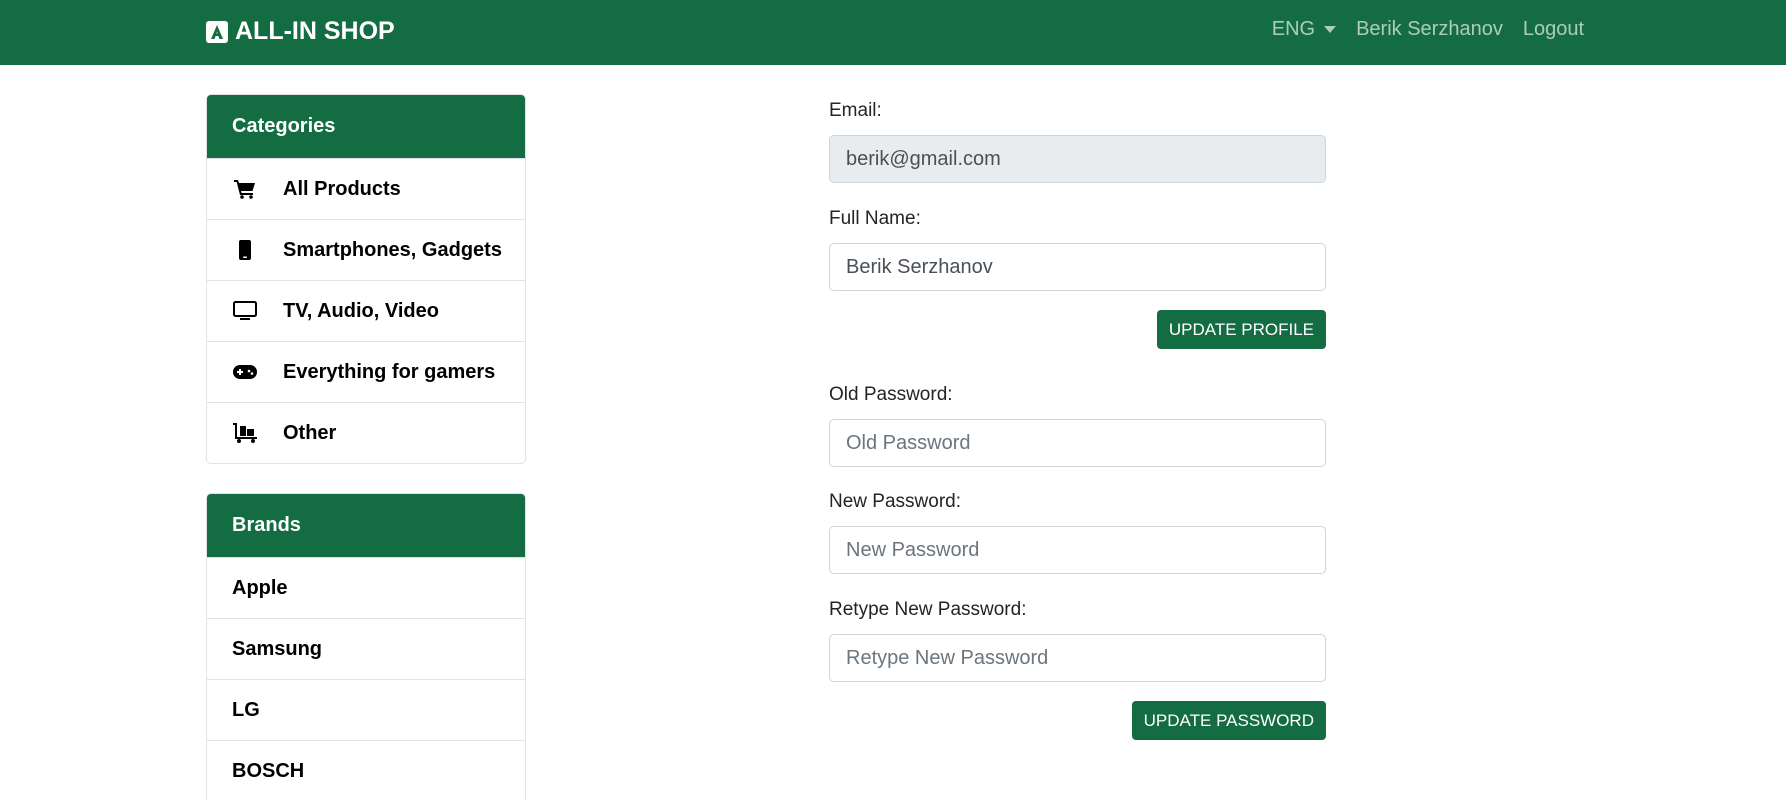 The image size is (1786, 800). Describe the element at coordinates (875, 218) in the screenshot. I see `full-name-label: Full Name:` at that location.